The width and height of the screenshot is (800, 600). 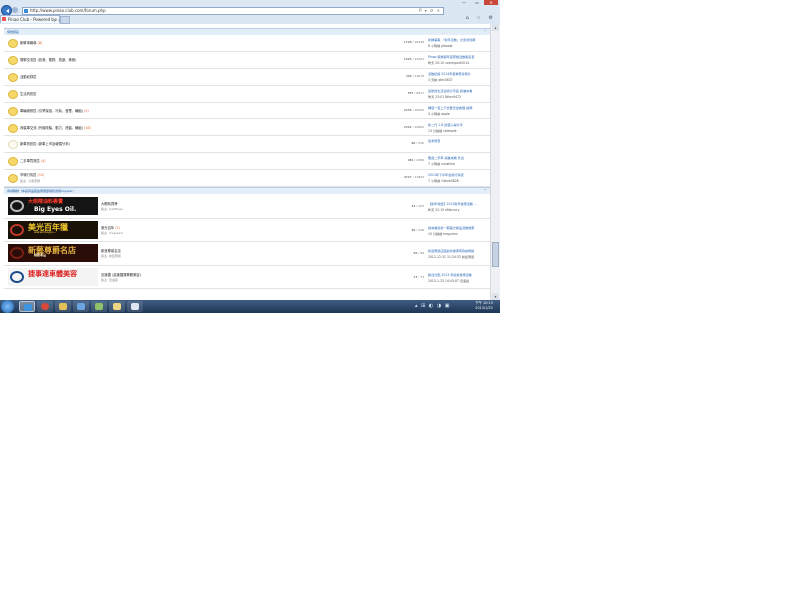 I want to click on forum-name: 新鮮事報導 (6), so click(x=31, y=42).